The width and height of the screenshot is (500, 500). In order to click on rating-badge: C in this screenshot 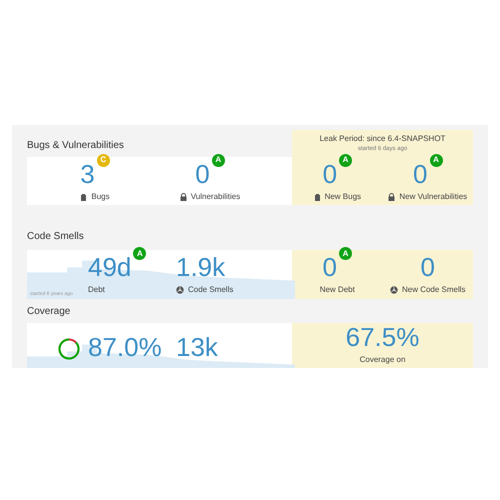, I will do `click(103, 160)`.